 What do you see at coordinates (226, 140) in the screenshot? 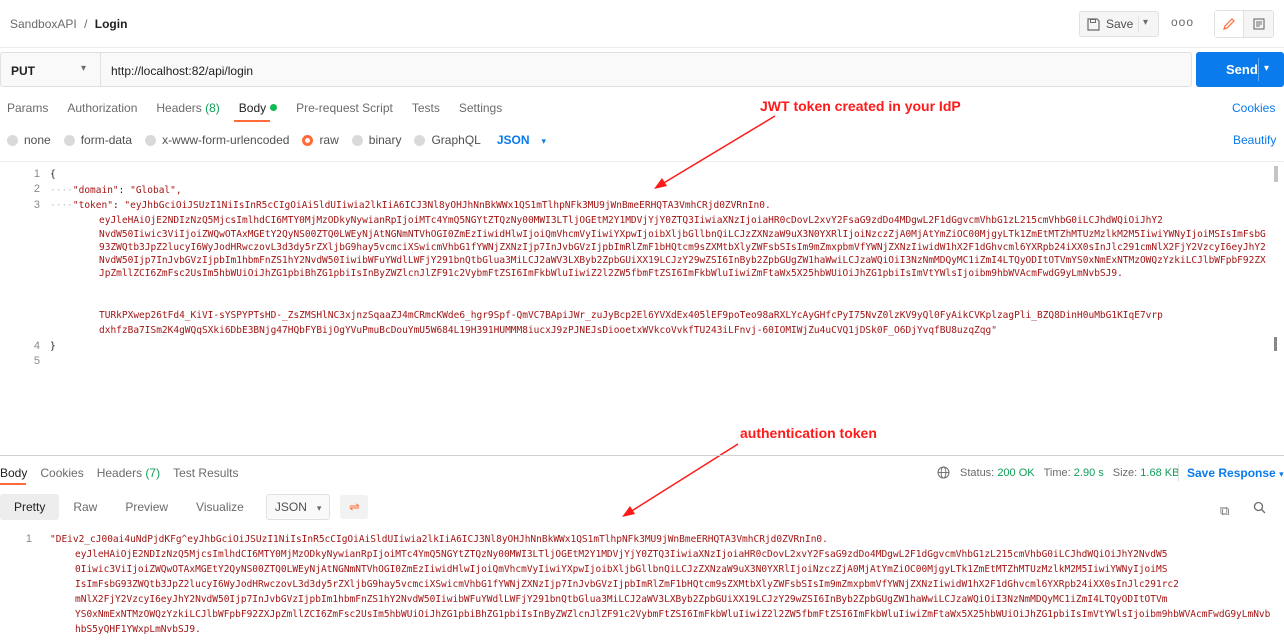
I see `radio-label: x-www-form-urlencoded` at bounding box center [226, 140].